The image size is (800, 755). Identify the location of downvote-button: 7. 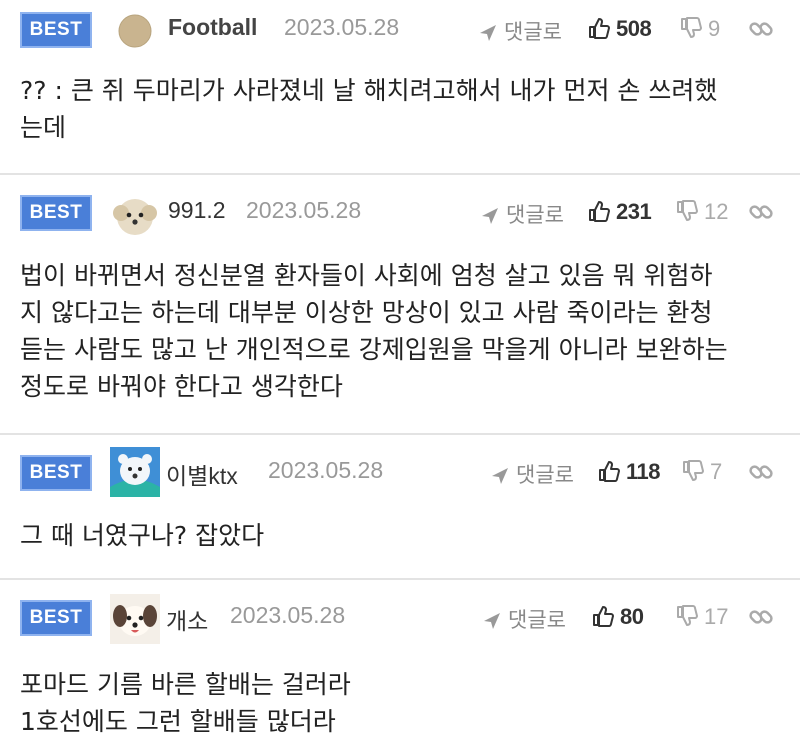
(702, 472).